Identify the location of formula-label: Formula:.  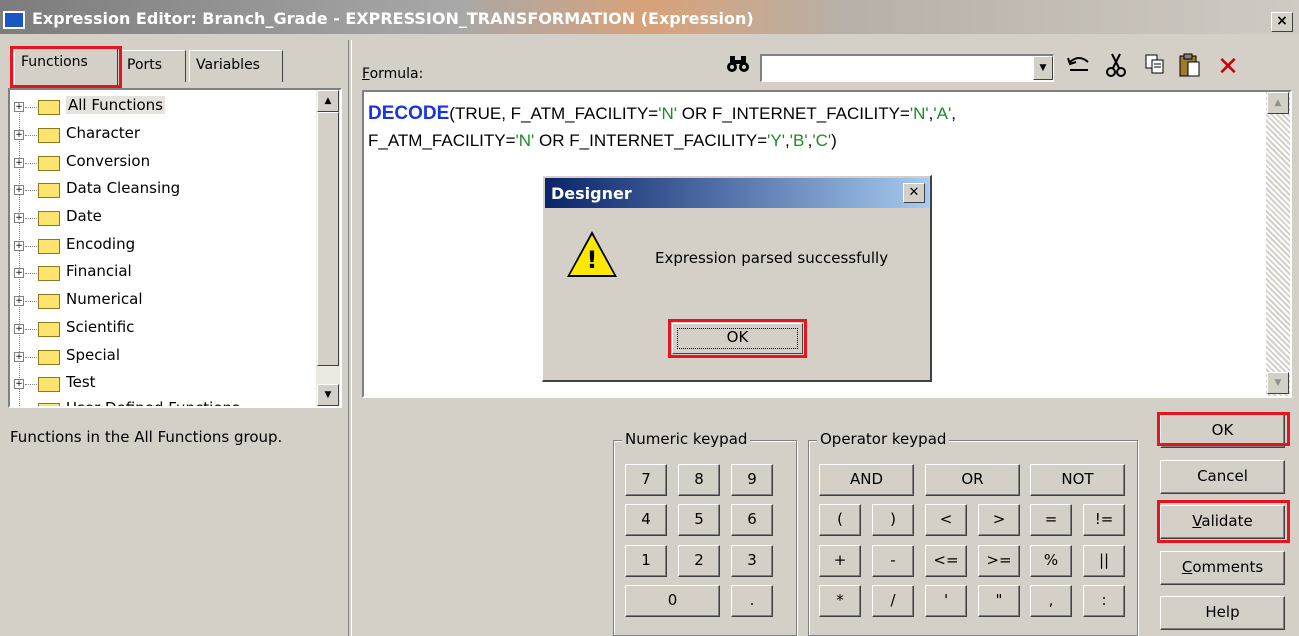
(393, 74).